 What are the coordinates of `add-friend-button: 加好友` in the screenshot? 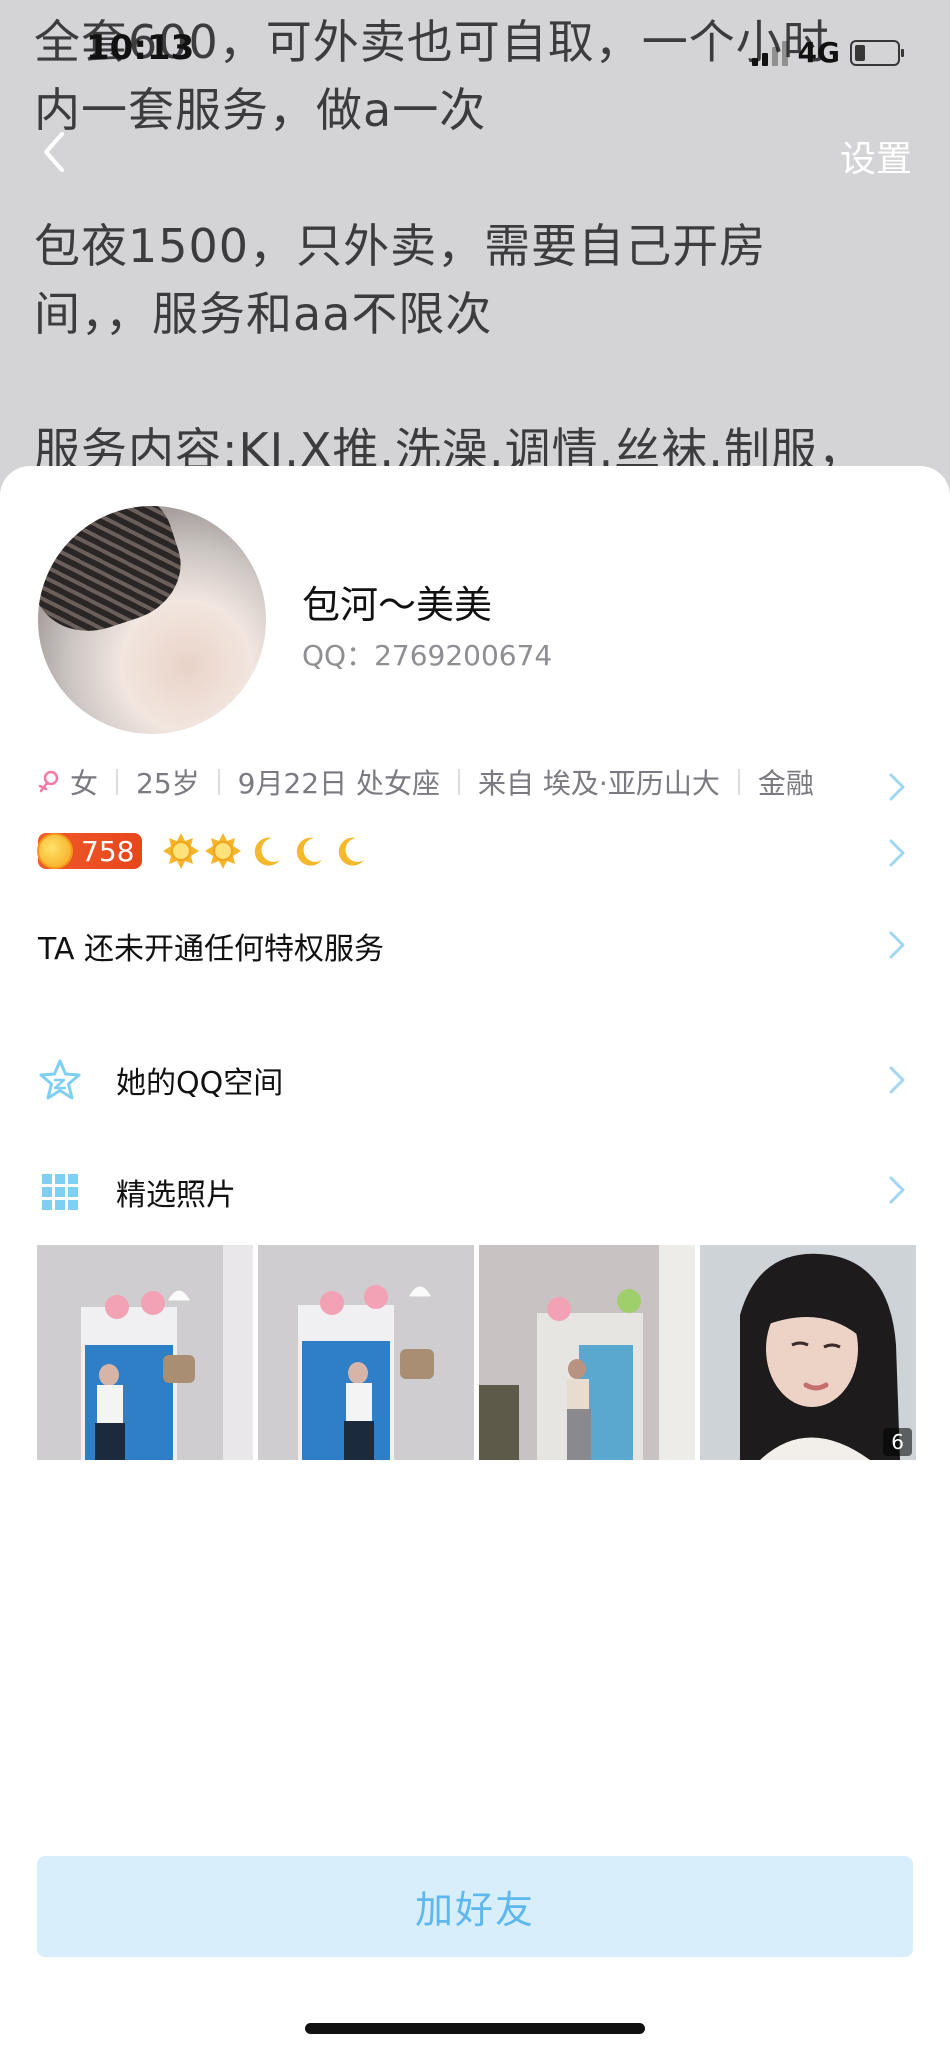 It's located at (475, 1906).